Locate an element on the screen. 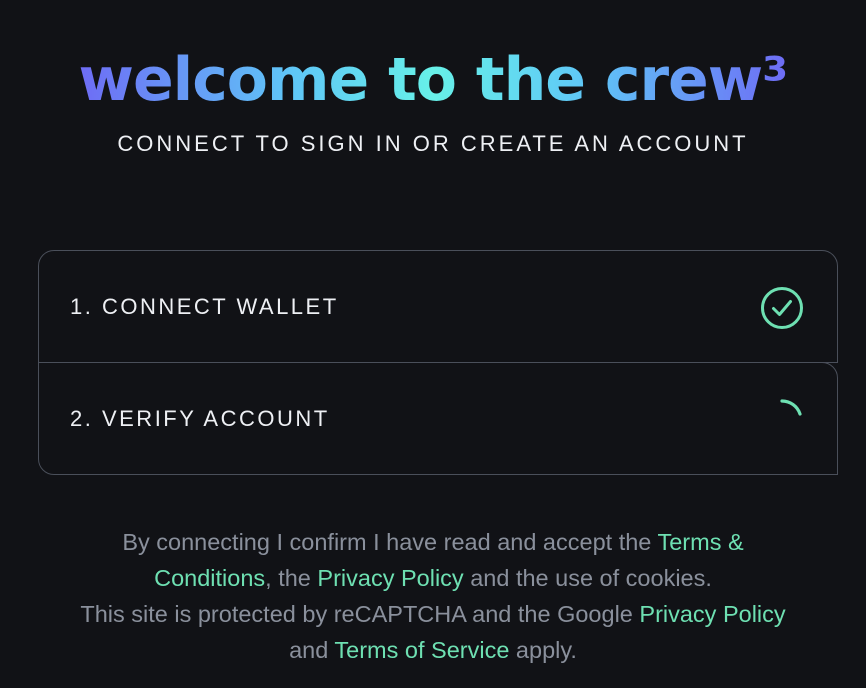 The image size is (866, 688). legal-text: and the use of cookies. is located at coordinates (587, 578).